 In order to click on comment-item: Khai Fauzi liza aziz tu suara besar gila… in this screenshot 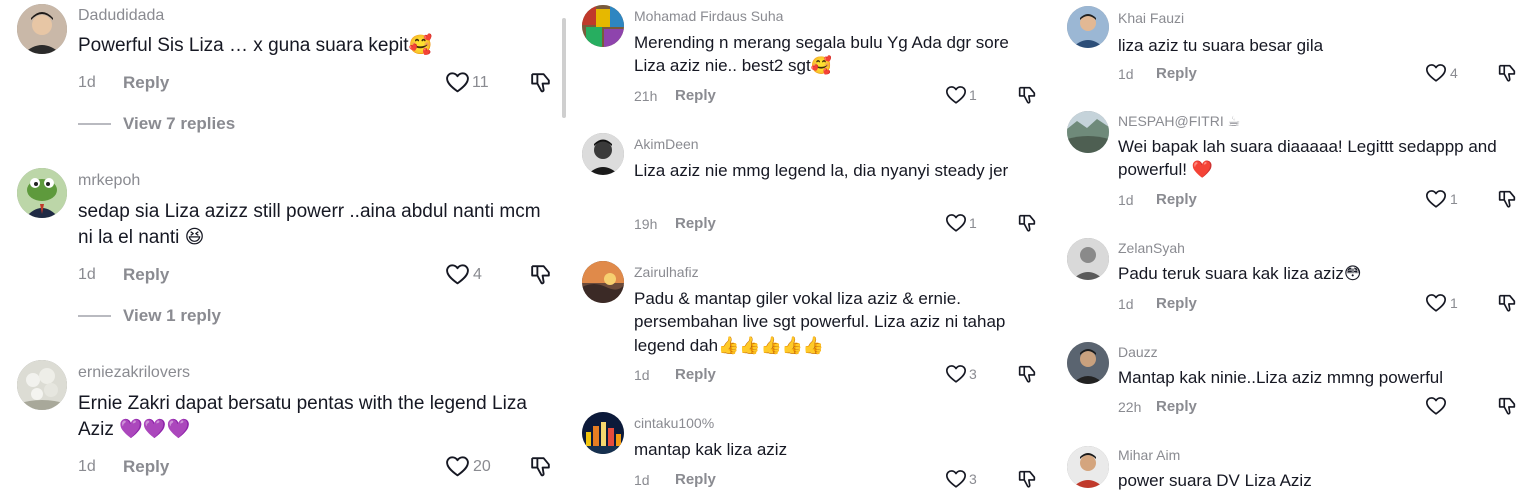, I will do `click(1288, 50)`.